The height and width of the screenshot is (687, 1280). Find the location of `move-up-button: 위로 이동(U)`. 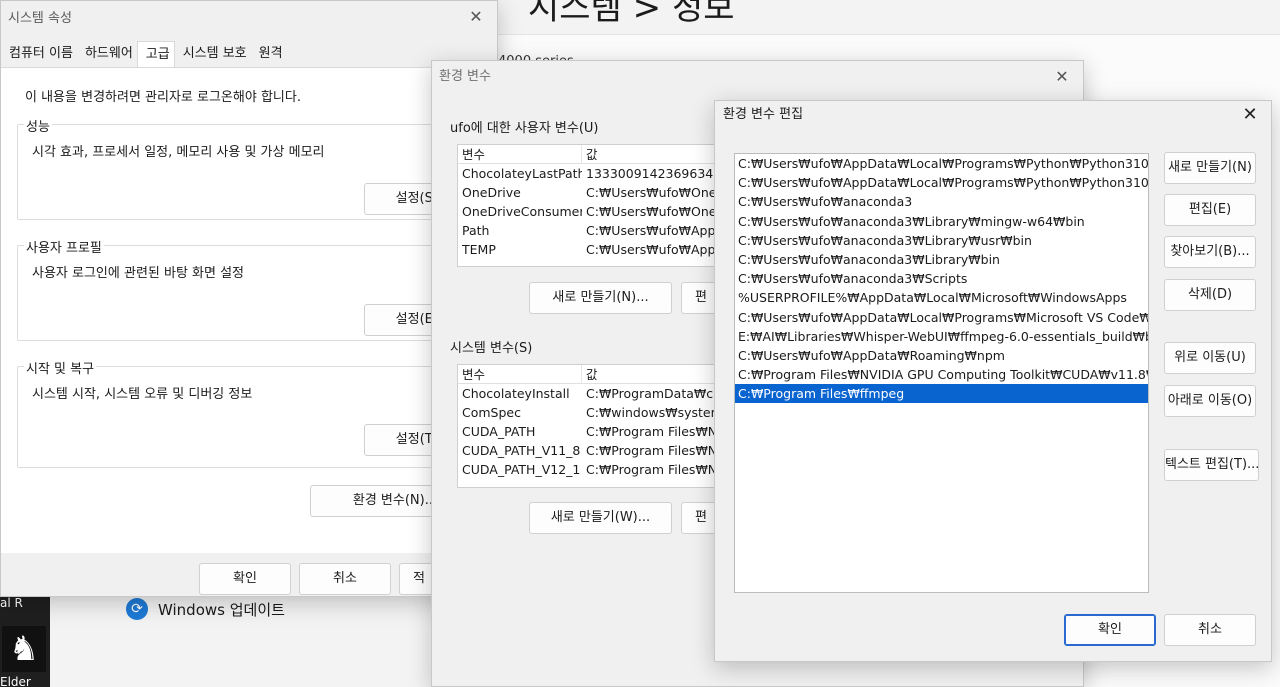

move-up-button: 위로 이동(U) is located at coordinates (1210, 358).